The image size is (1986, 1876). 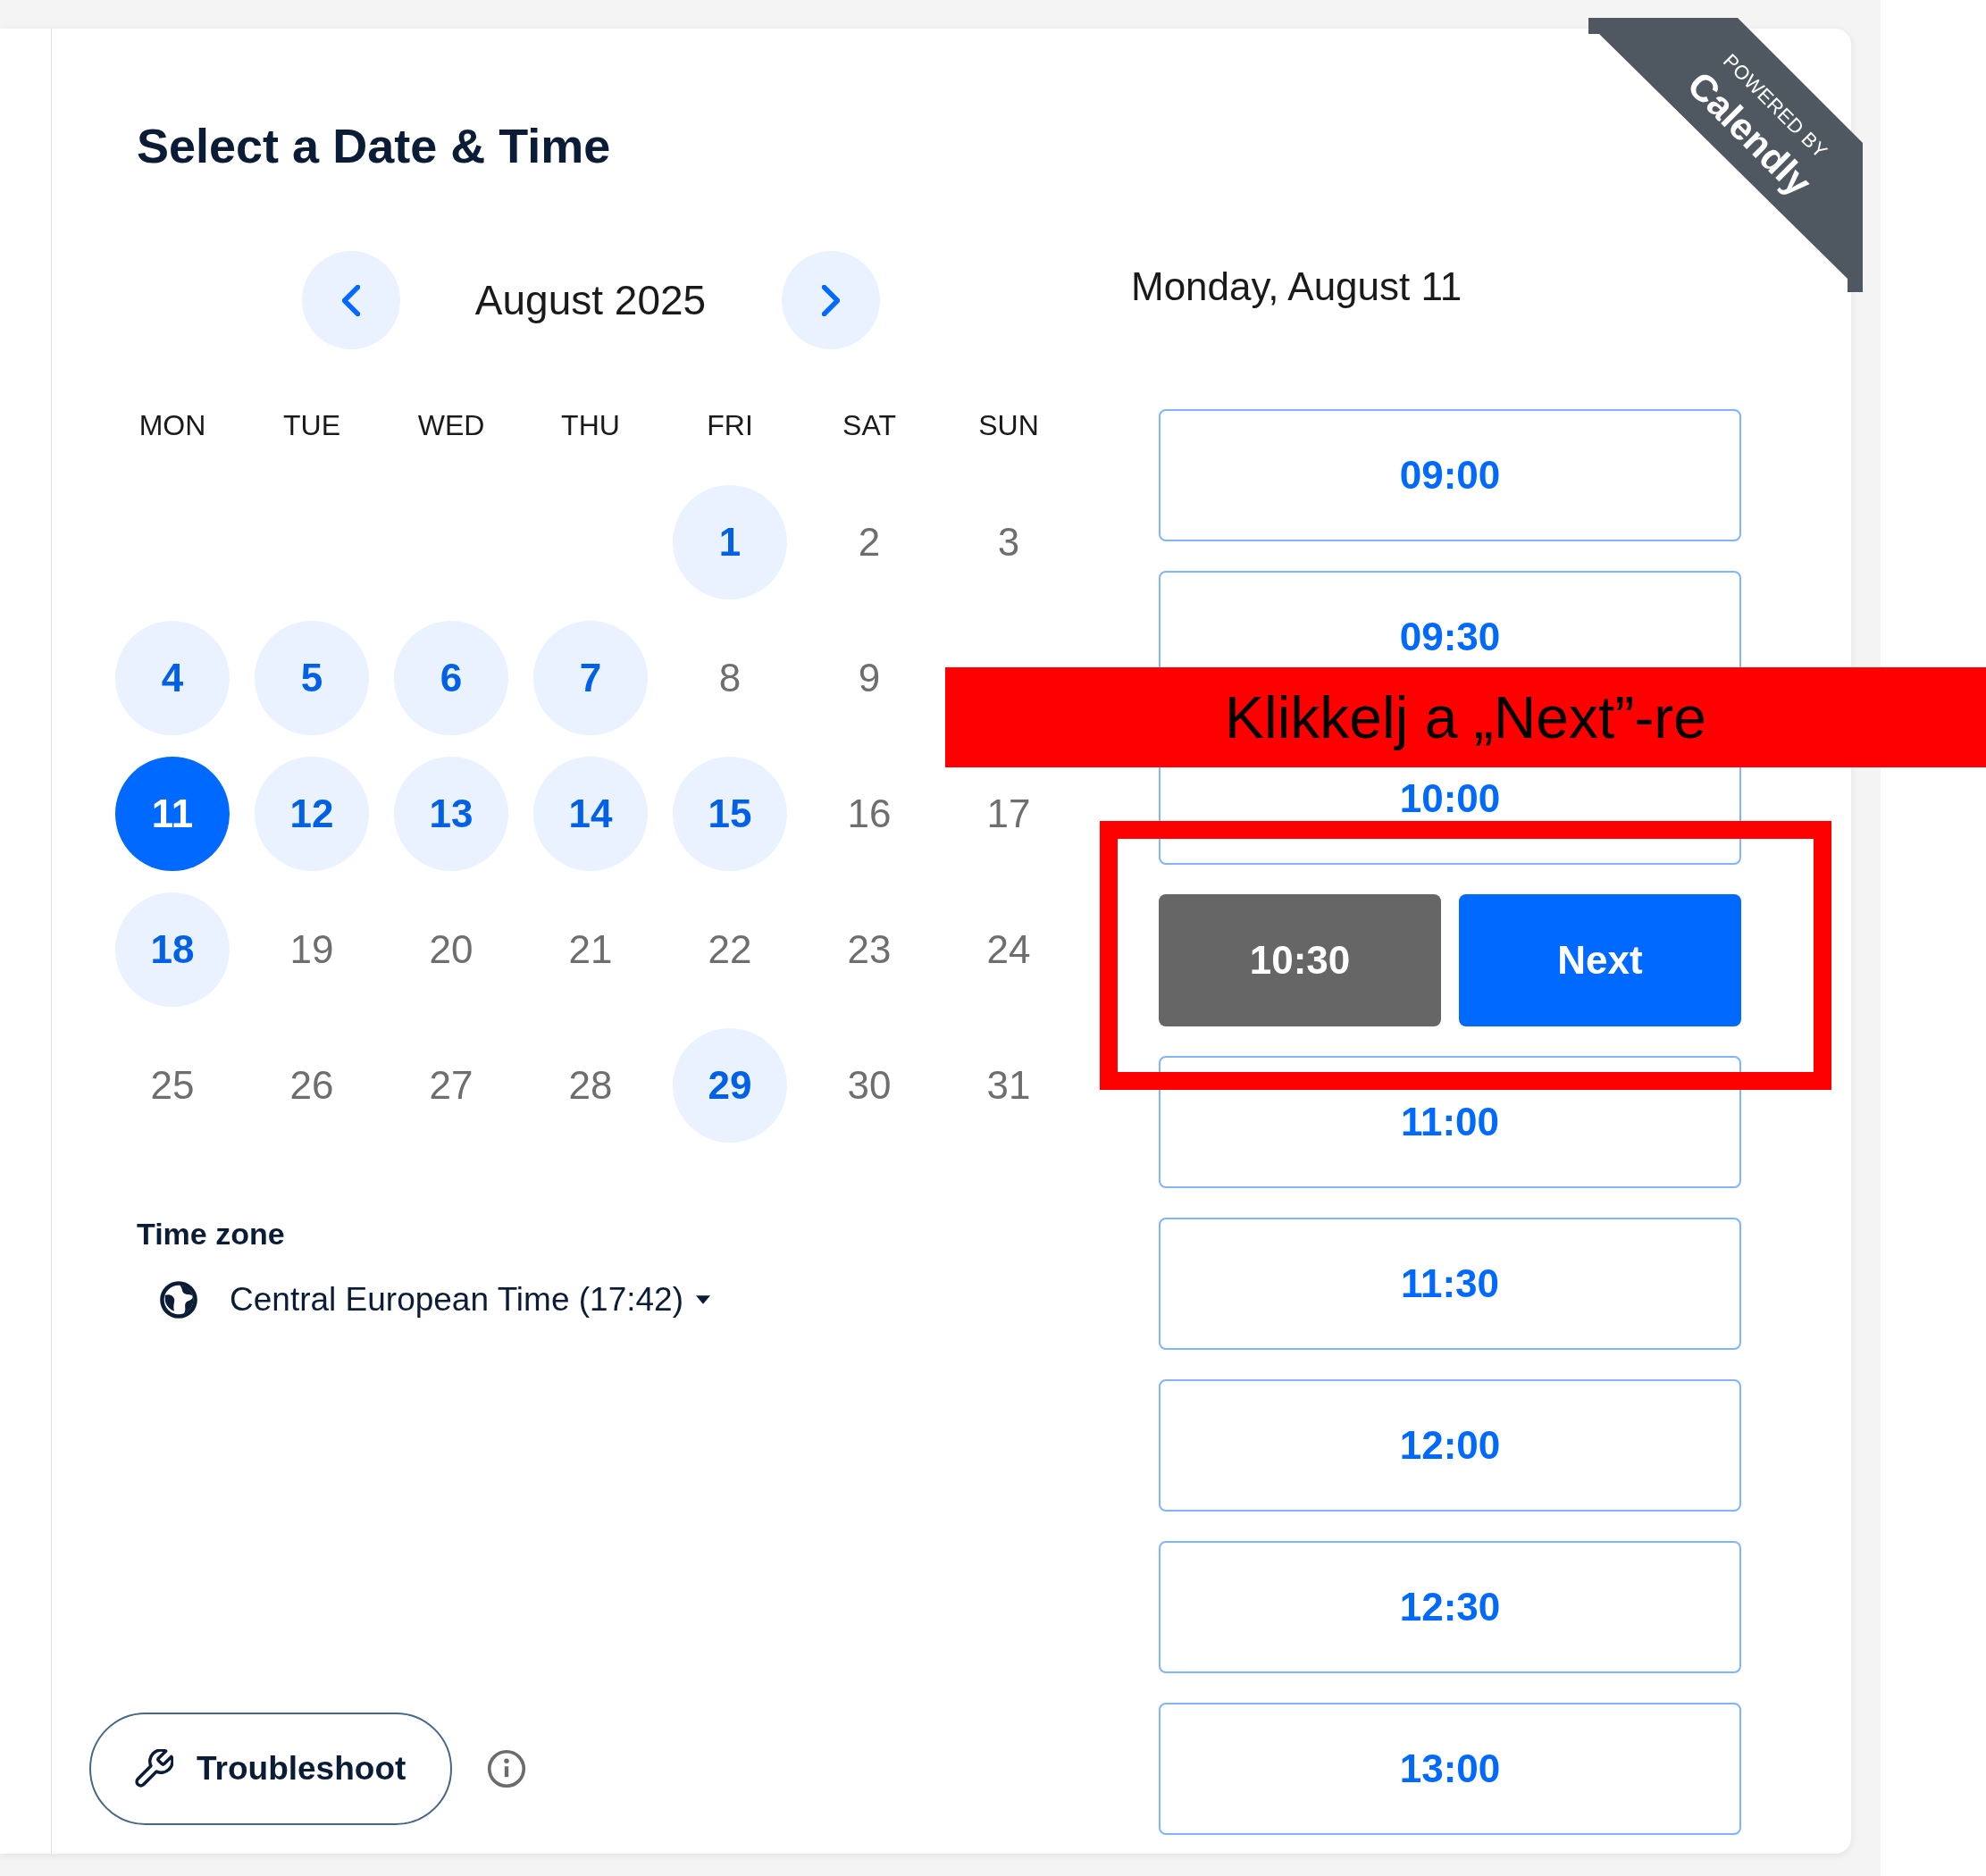 I want to click on instruction-tooltip: Klikkelj a „Next”-re, so click(x=1465, y=717).